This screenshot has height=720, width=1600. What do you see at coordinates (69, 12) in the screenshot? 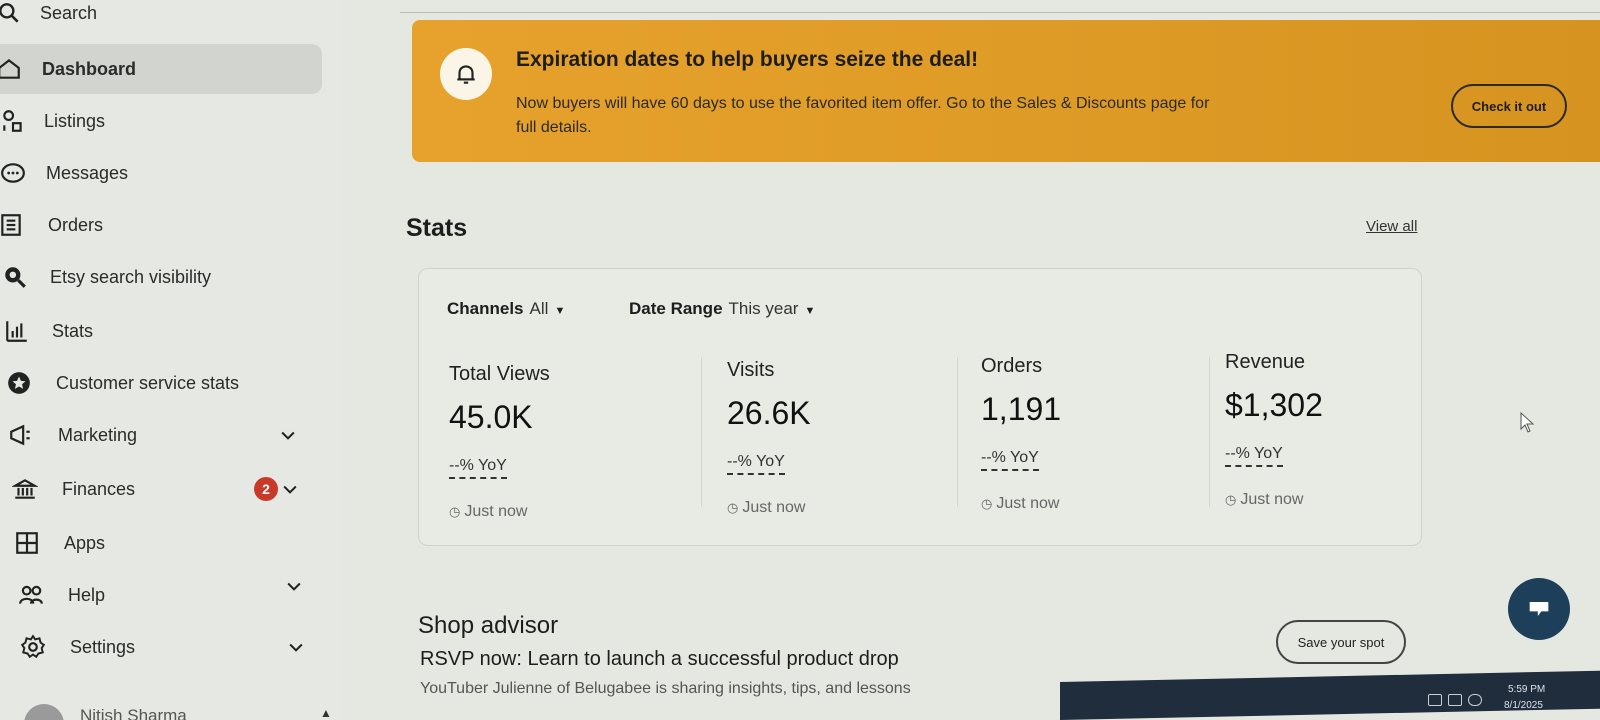
I see `sidebar-search-label: Search` at bounding box center [69, 12].